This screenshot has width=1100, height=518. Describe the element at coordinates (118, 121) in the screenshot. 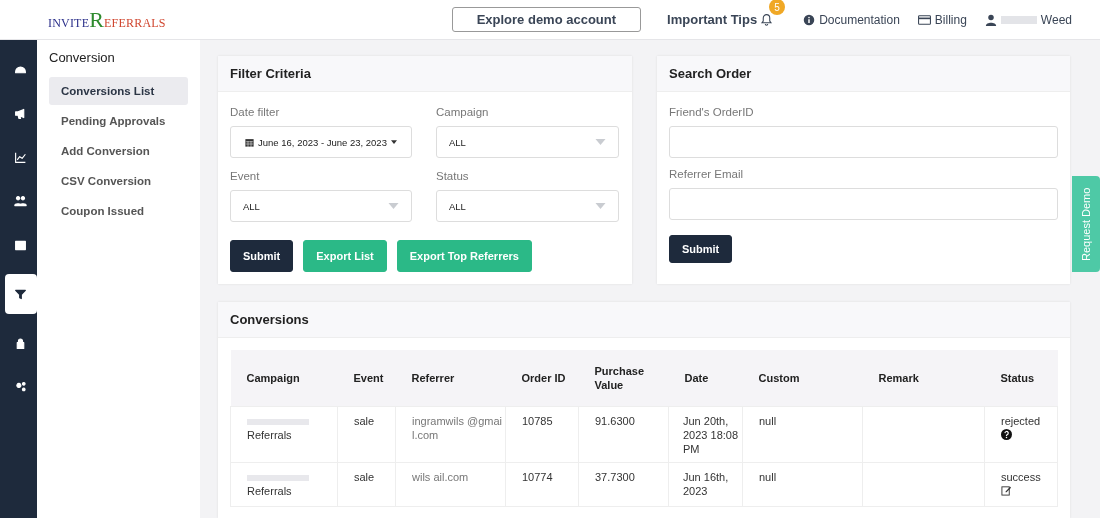

I see `sidebar-item: Pending Approvals` at that location.